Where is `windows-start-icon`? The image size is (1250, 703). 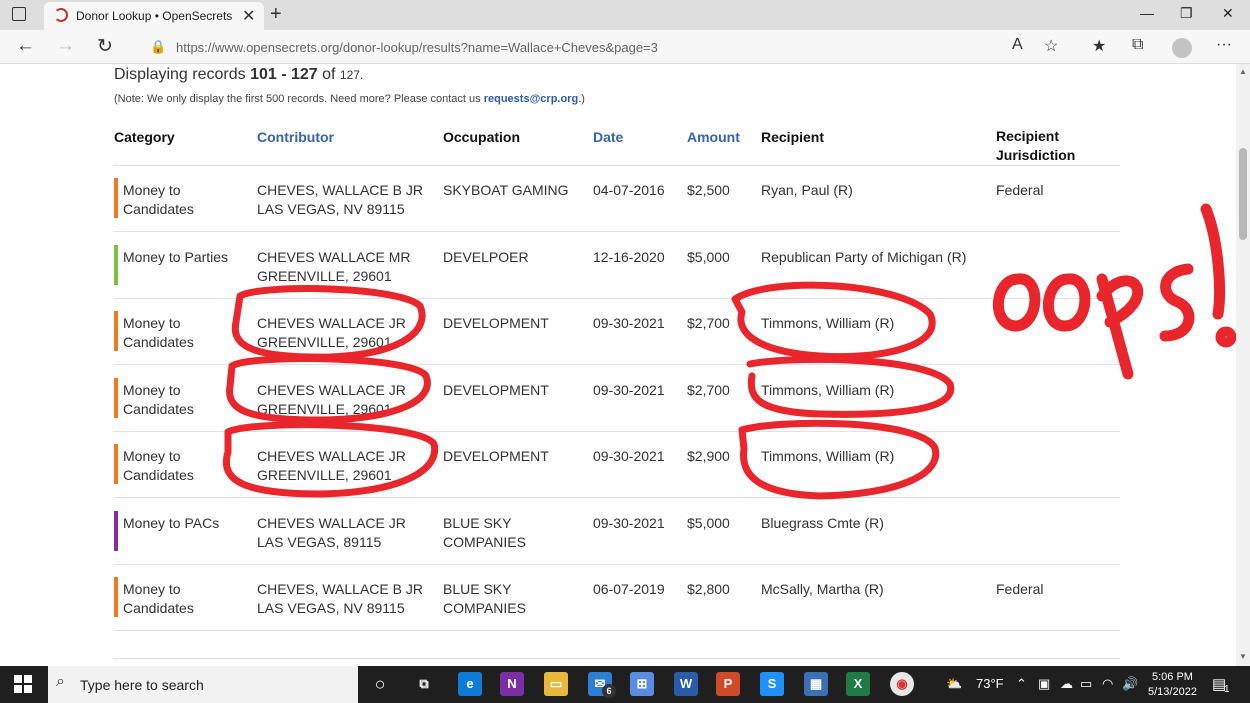
windows-start-icon is located at coordinates (23, 684).